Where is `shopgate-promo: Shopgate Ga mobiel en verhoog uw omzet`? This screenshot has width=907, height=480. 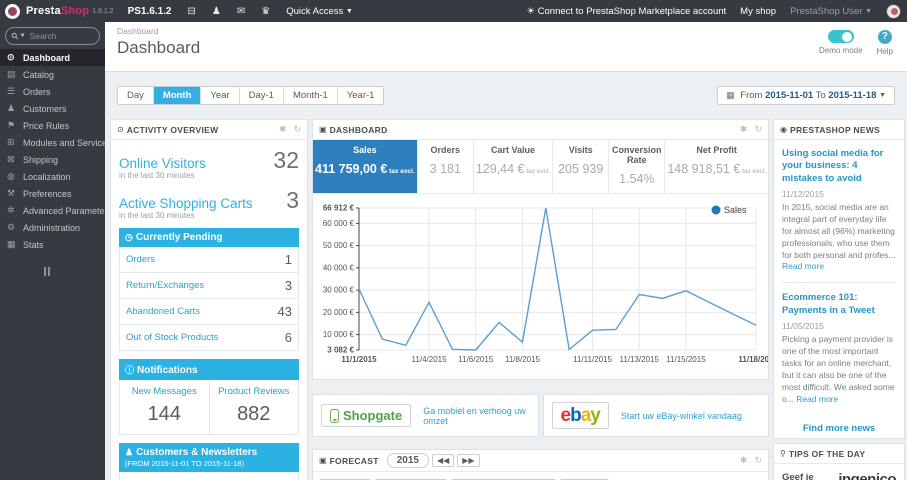
shopgate-promo: Shopgate Ga mobiel en verhoog uw omzet is located at coordinates (425, 415).